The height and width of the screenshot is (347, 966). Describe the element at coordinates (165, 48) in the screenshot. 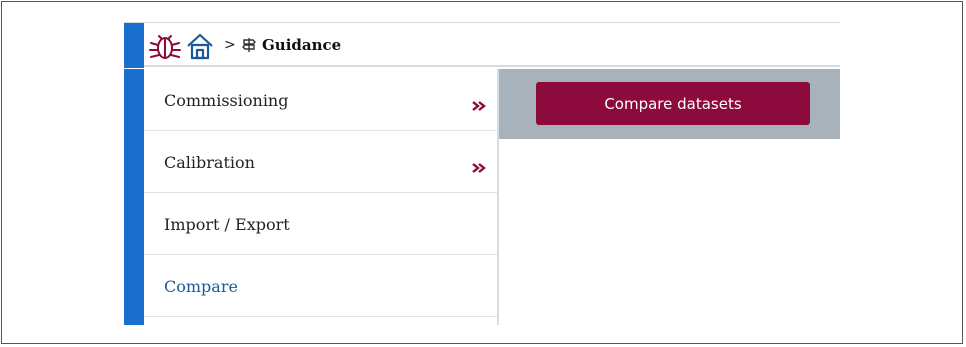

I see `bug-icon` at that location.